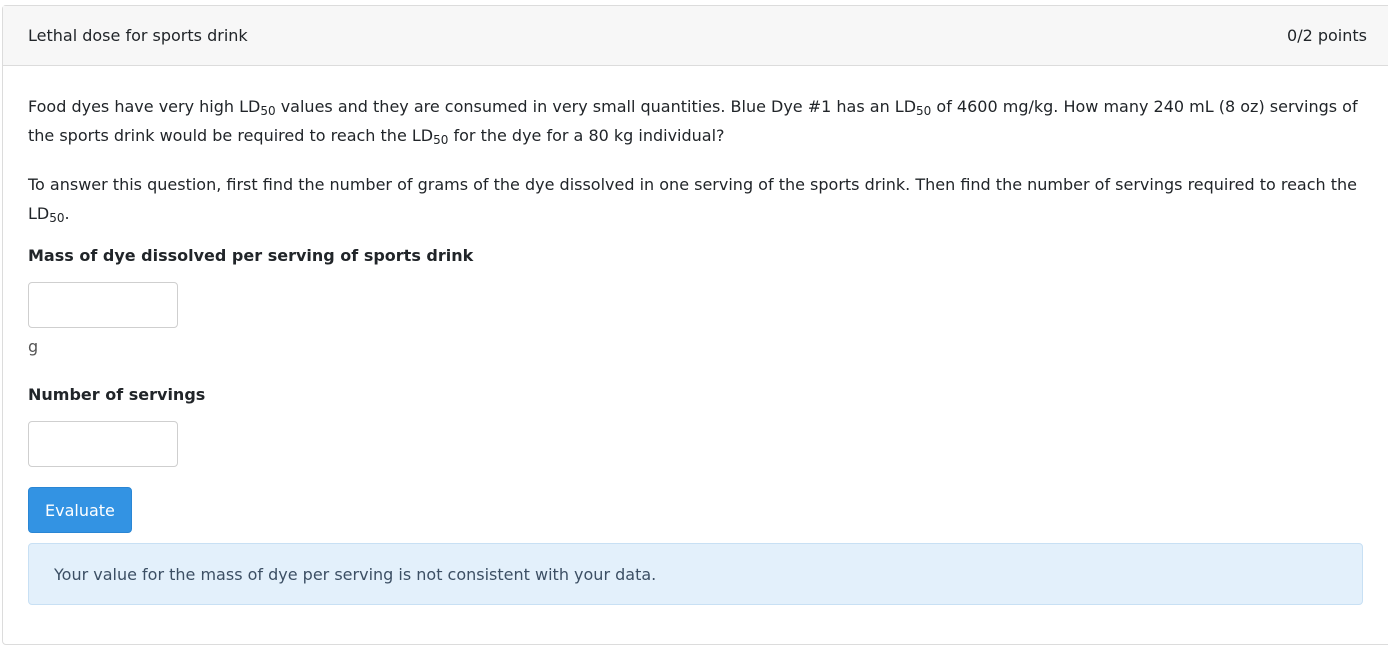  Describe the element at coordinates (1327, 35) in the screenshot. I see `points-label: 0/2 points` at that location.